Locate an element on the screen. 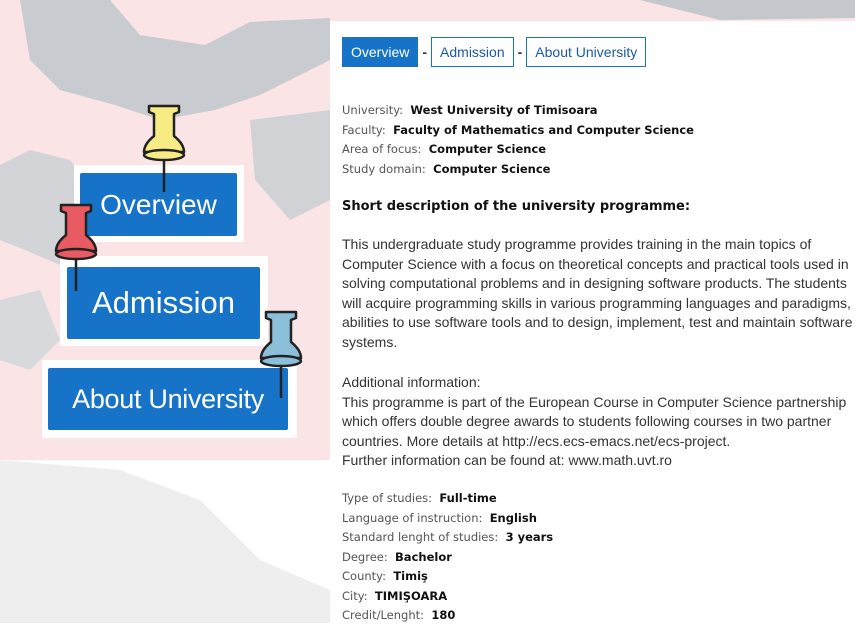 The width and height of the screenshot is (855, 626). detail-row-length: Standard lenght of studies: 3 years is located at coordinates (447, 538).